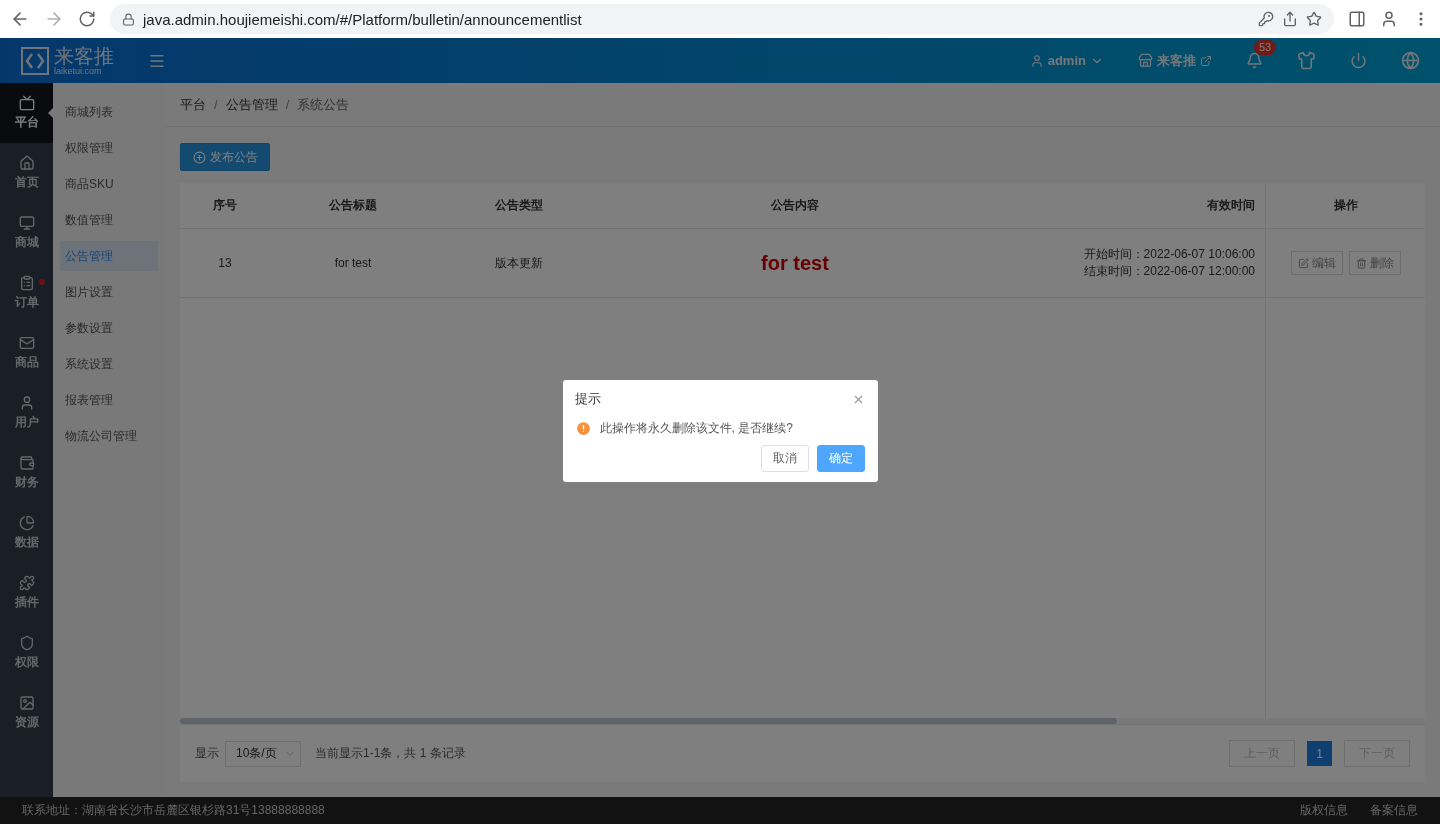 The image size is (1440, 824). Describe the element at coordinates (263, 753) in the screenshot. I see `page-size-select: 10条/页` at that location.